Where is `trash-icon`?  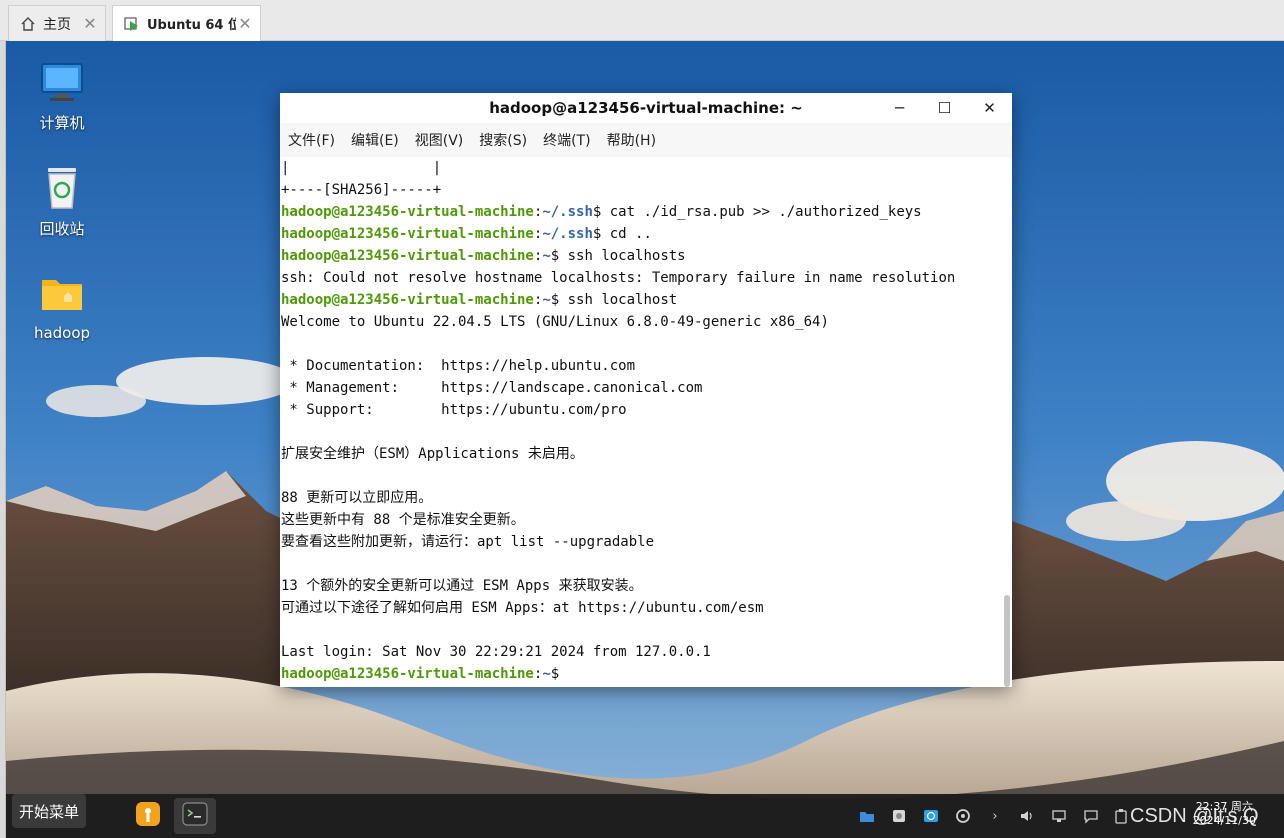 trash-icon is located at coordinates (62, 188).